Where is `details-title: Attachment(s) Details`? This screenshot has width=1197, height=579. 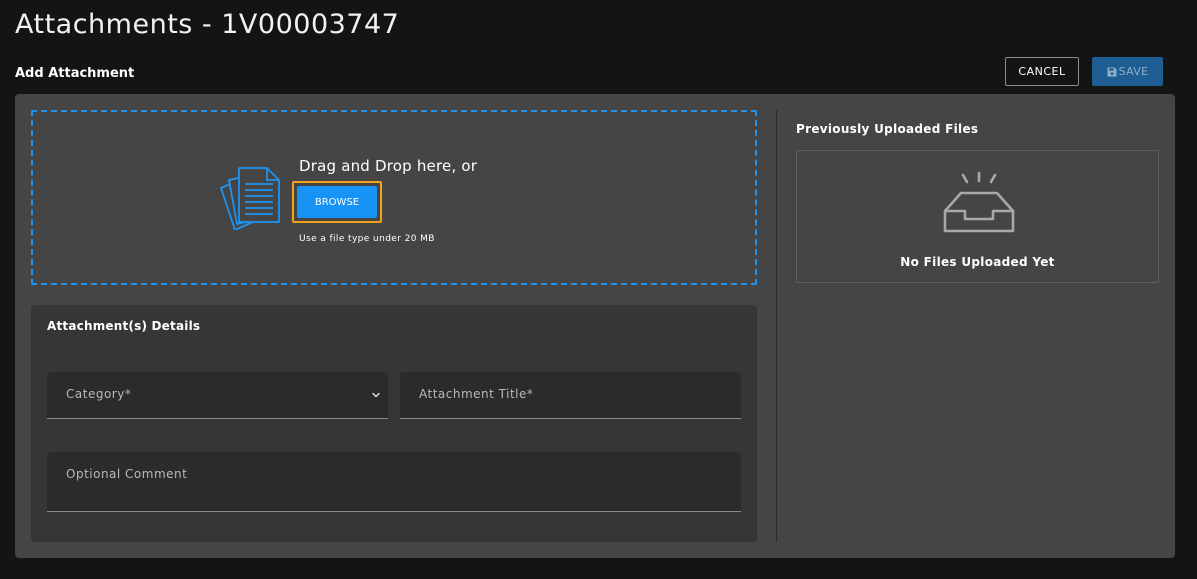 details-title: Attachment(s) Details is located at coordinates (124, 326).